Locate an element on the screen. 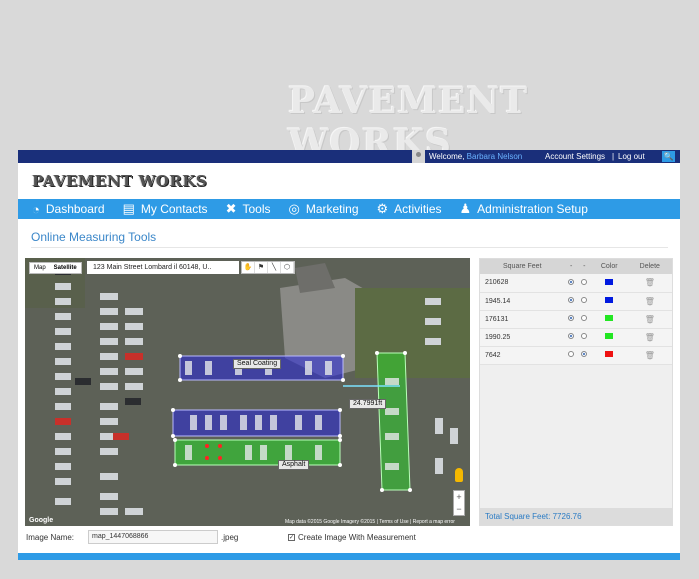 The height and width of the screenshot is (579, 699). nav-dashboard: ◔ Dashboard is located at coordinates (68, 209).